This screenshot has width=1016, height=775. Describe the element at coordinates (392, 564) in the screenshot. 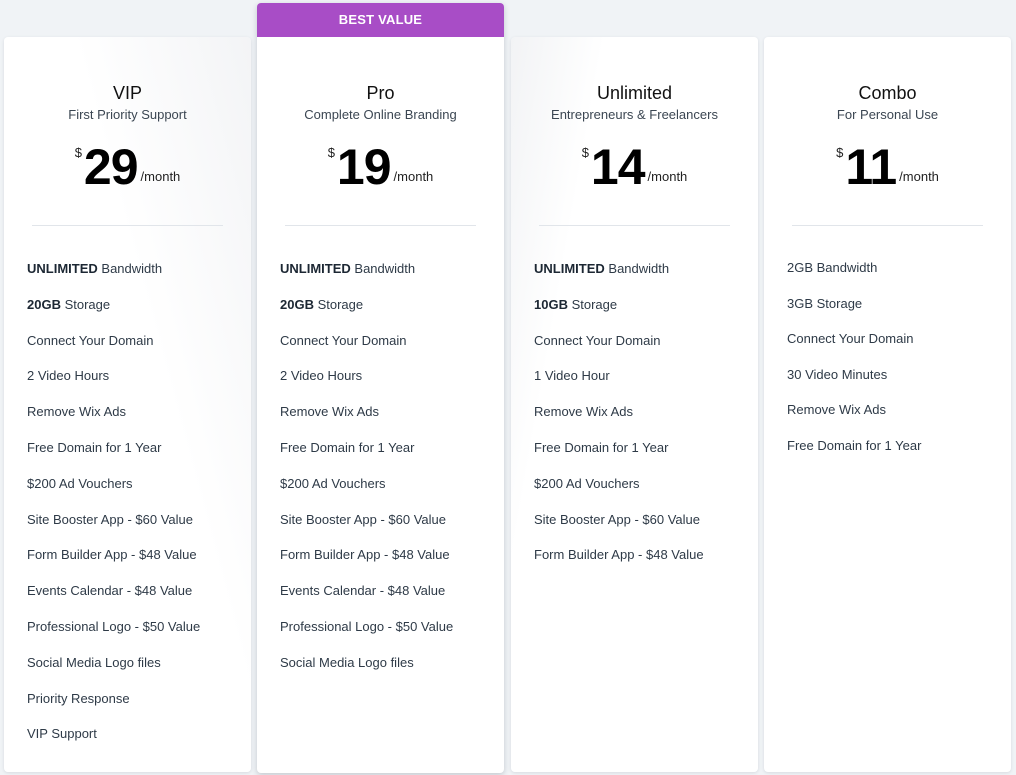

I see `feature-item: Form Builder App - $48 Value` at that location.